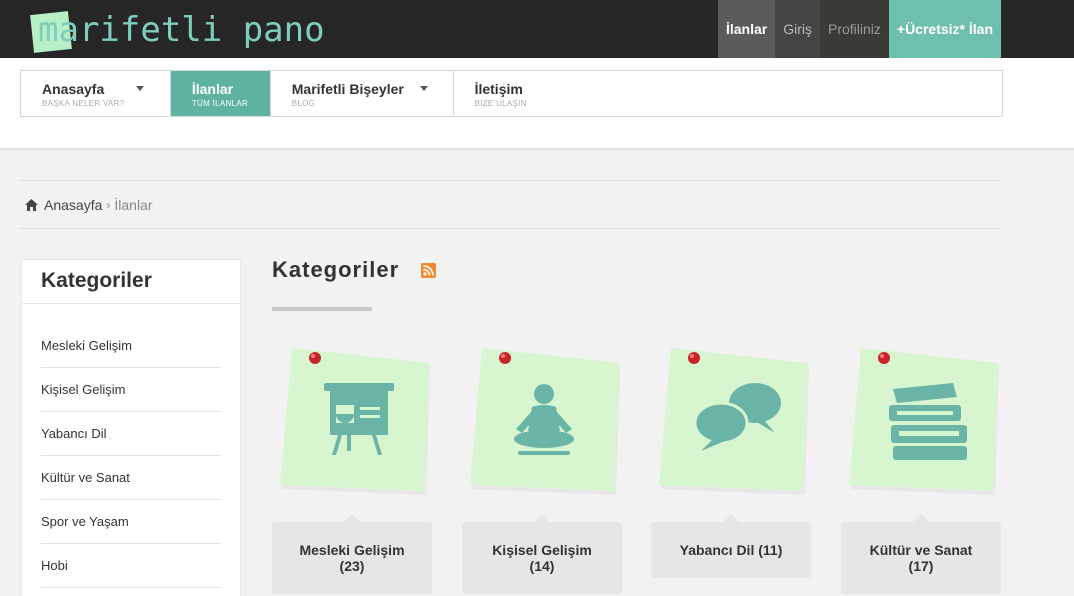 The height and width of the screenshot is (596, 1074). I want to click on menu-item-title: Marifetli Bişeyler, so click(347, 89).